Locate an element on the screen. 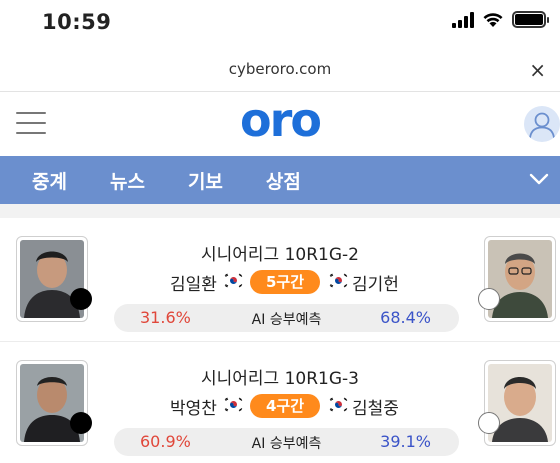 This screenshot has height=463, width=560. chevron-down-icon is located at coordinates (539, 179).